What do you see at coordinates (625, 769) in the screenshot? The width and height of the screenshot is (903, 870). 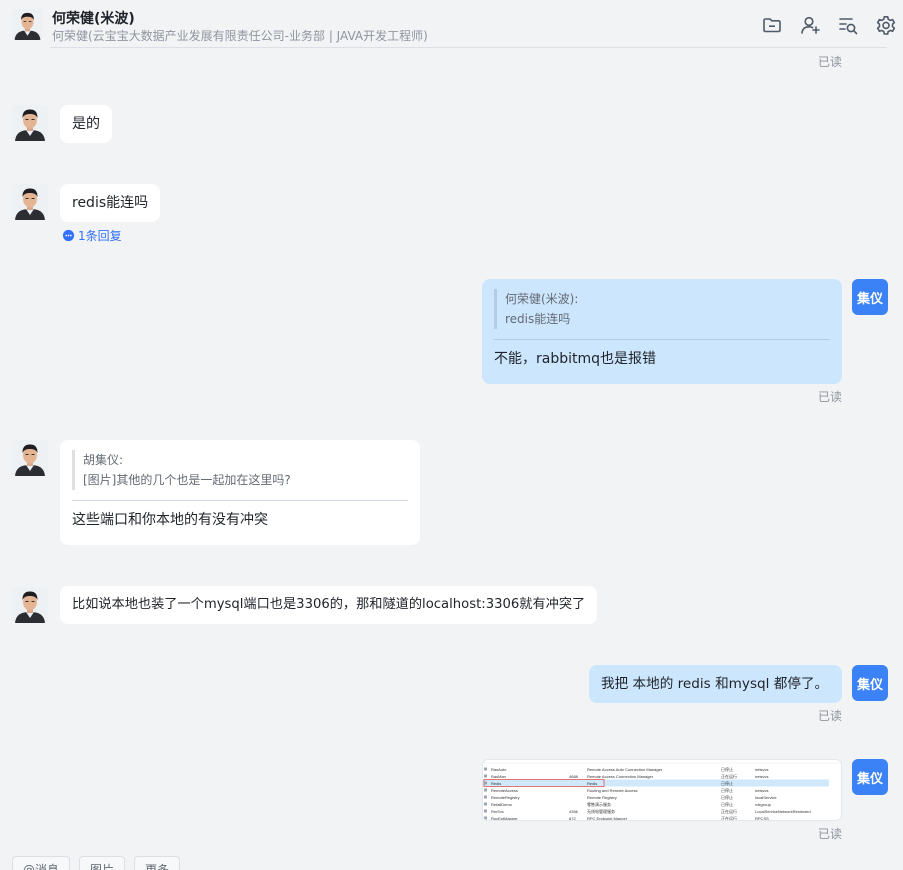 I see `image-cell-text: Remote Access Auto Connection Manager` at bounding box center [625, 769].